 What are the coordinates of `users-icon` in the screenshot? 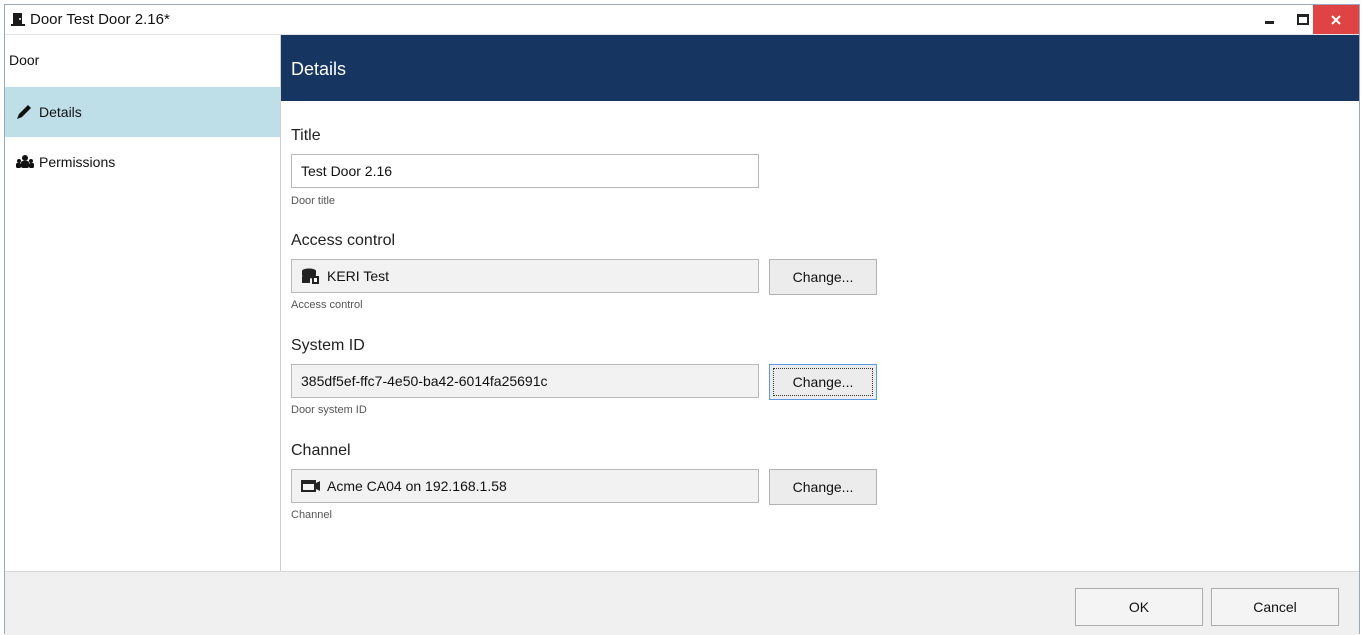 It's located at (25, 162).